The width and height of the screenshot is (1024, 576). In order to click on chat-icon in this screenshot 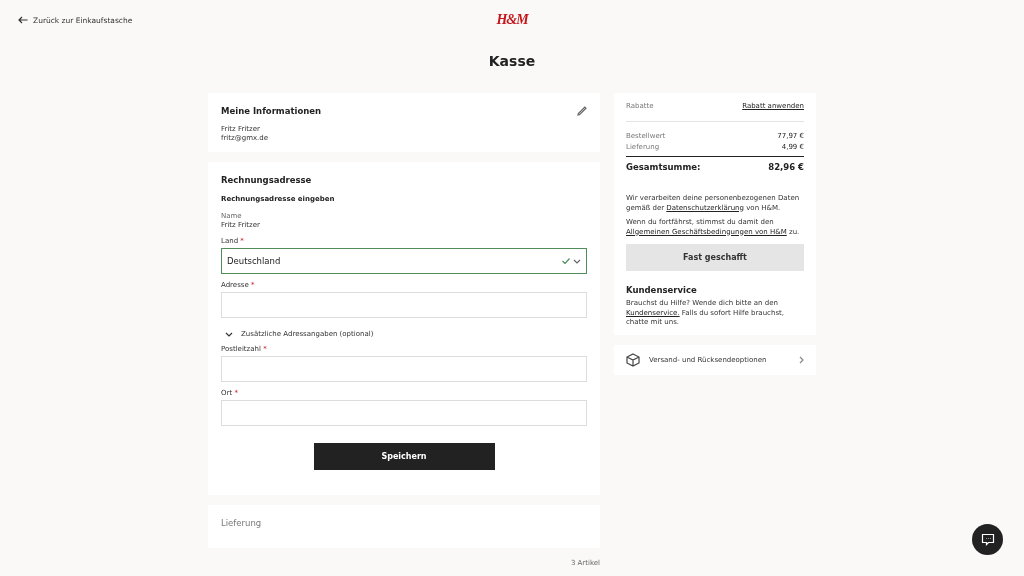, I will do `click(987, 539)`.